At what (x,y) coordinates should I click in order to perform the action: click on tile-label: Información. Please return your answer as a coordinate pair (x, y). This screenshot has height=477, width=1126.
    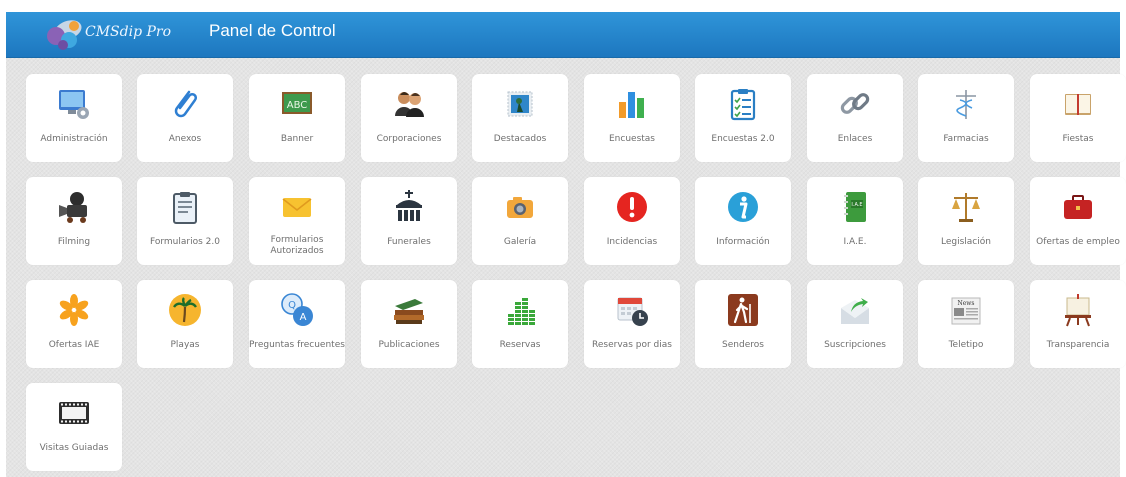
    Looking at the image, I should click on (743, 242).